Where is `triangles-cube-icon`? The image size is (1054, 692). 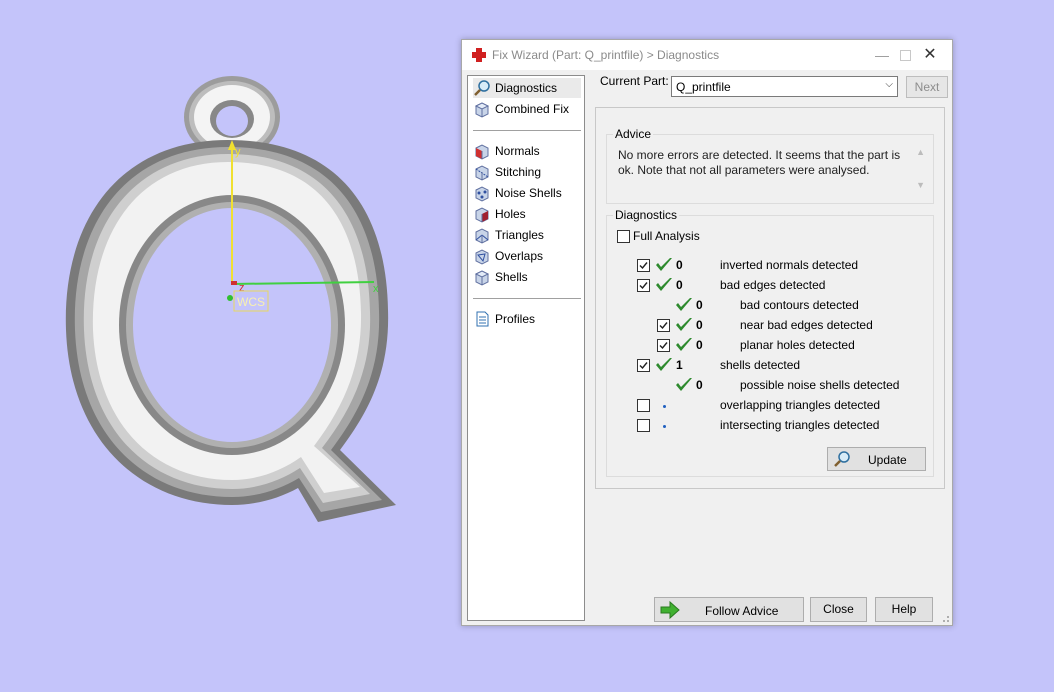
triangles-cube-icon is located at coordinates (482, 236).